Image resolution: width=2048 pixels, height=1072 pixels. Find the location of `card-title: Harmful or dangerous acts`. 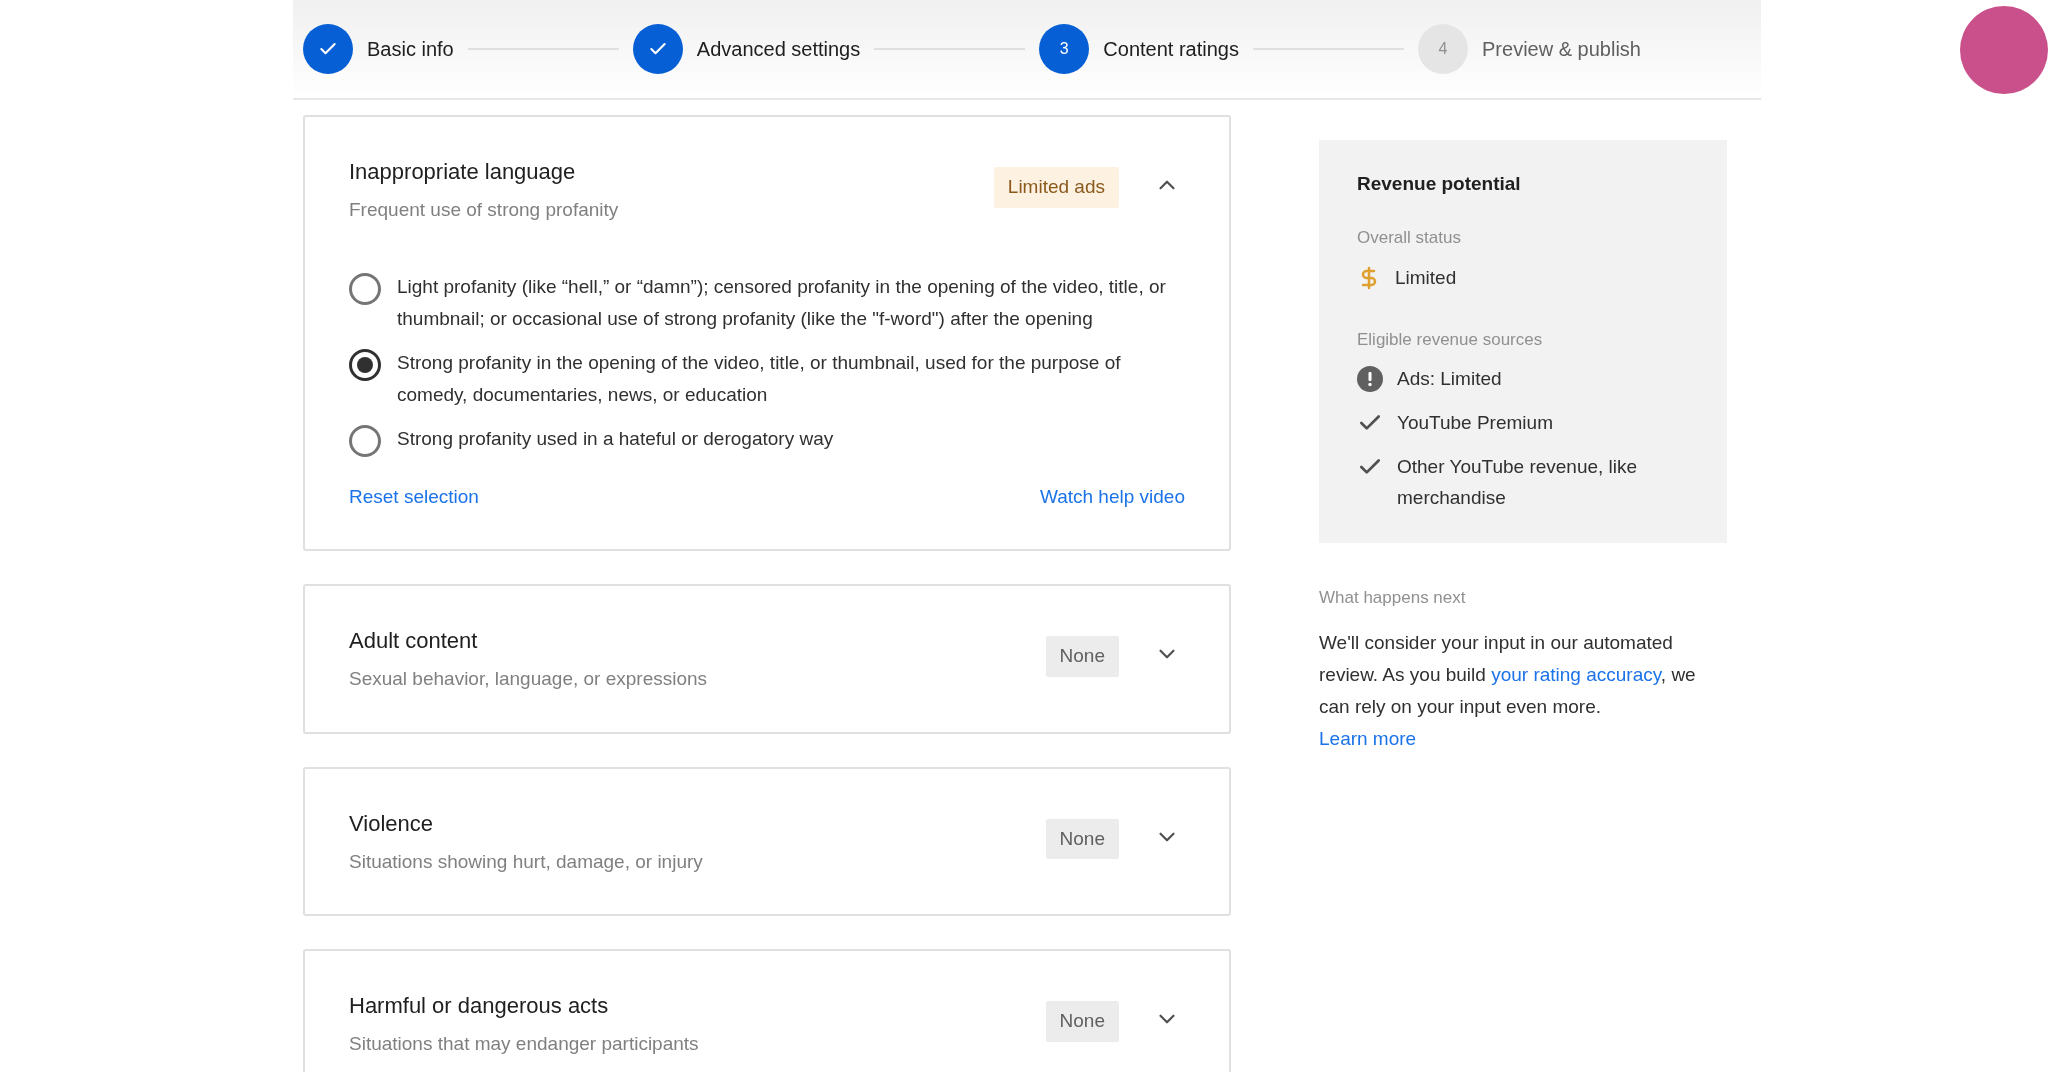

card-title: Harmful or dangerous acts is located at coordinates (479, 1006).